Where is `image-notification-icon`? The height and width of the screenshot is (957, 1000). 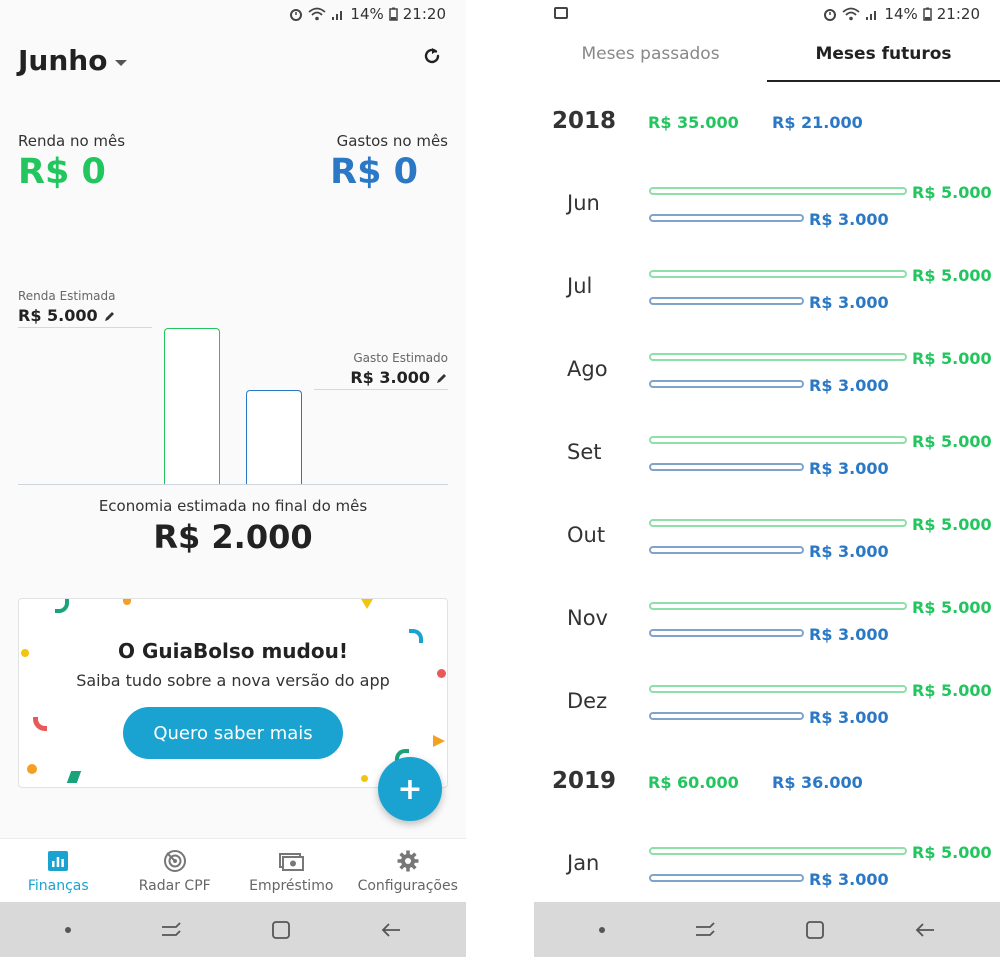
image-notification-icon is located at coordinates (561, 13).